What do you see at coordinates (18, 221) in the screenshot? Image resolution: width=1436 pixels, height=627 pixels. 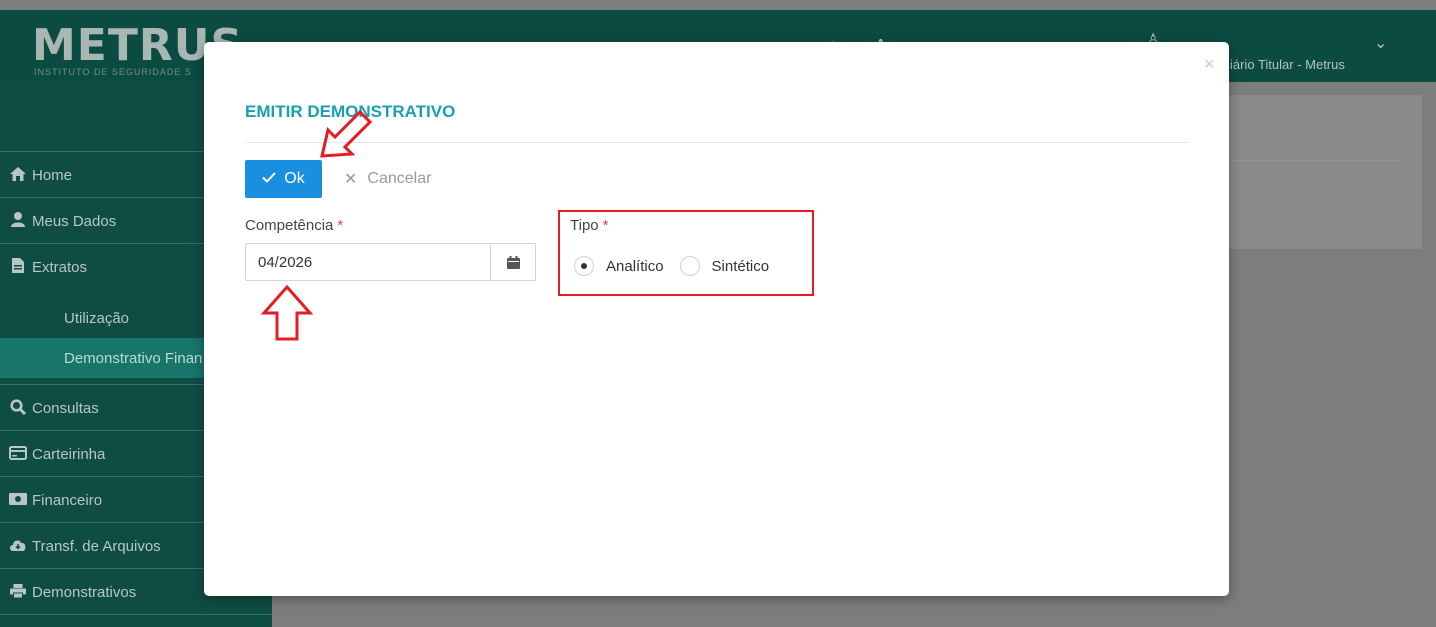 I see `user-icon` at bounding box center [18, 221].